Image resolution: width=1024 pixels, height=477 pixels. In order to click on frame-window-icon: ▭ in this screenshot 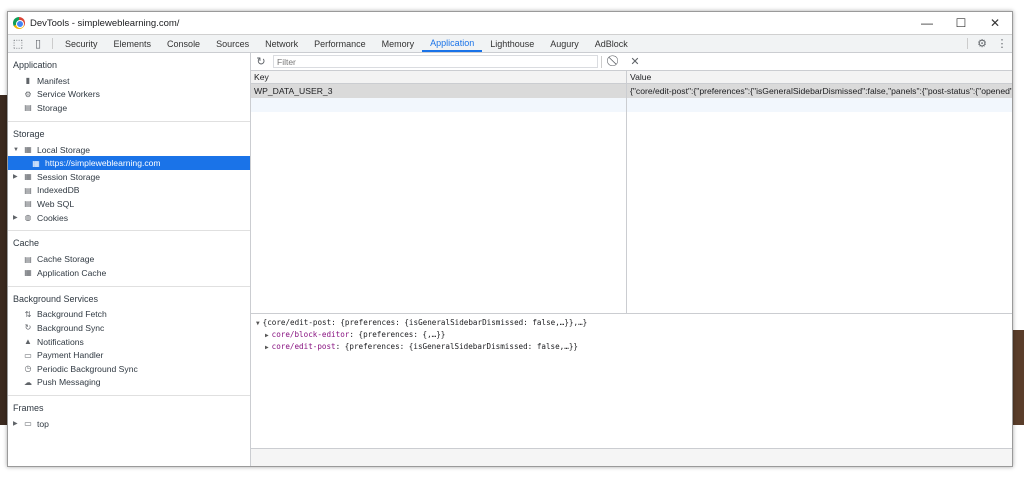, I will do `click(28, 424)`.